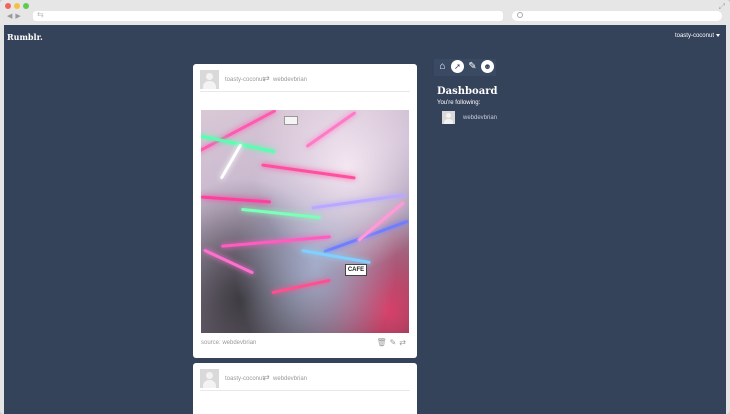 This screenshot has height=414, width=730. I want to click on cafe-sign: CAFE, so click(356, 270).